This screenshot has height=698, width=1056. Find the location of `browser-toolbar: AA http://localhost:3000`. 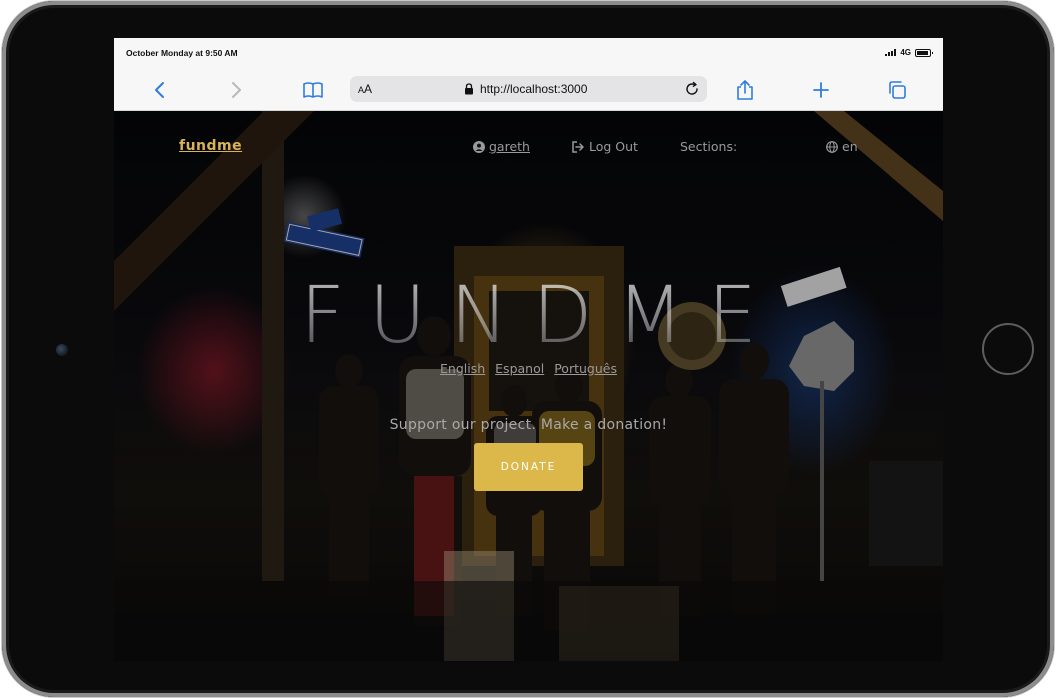

browser-toolbar: AA http://localhost:3000 is located at coordinates (528, 90).